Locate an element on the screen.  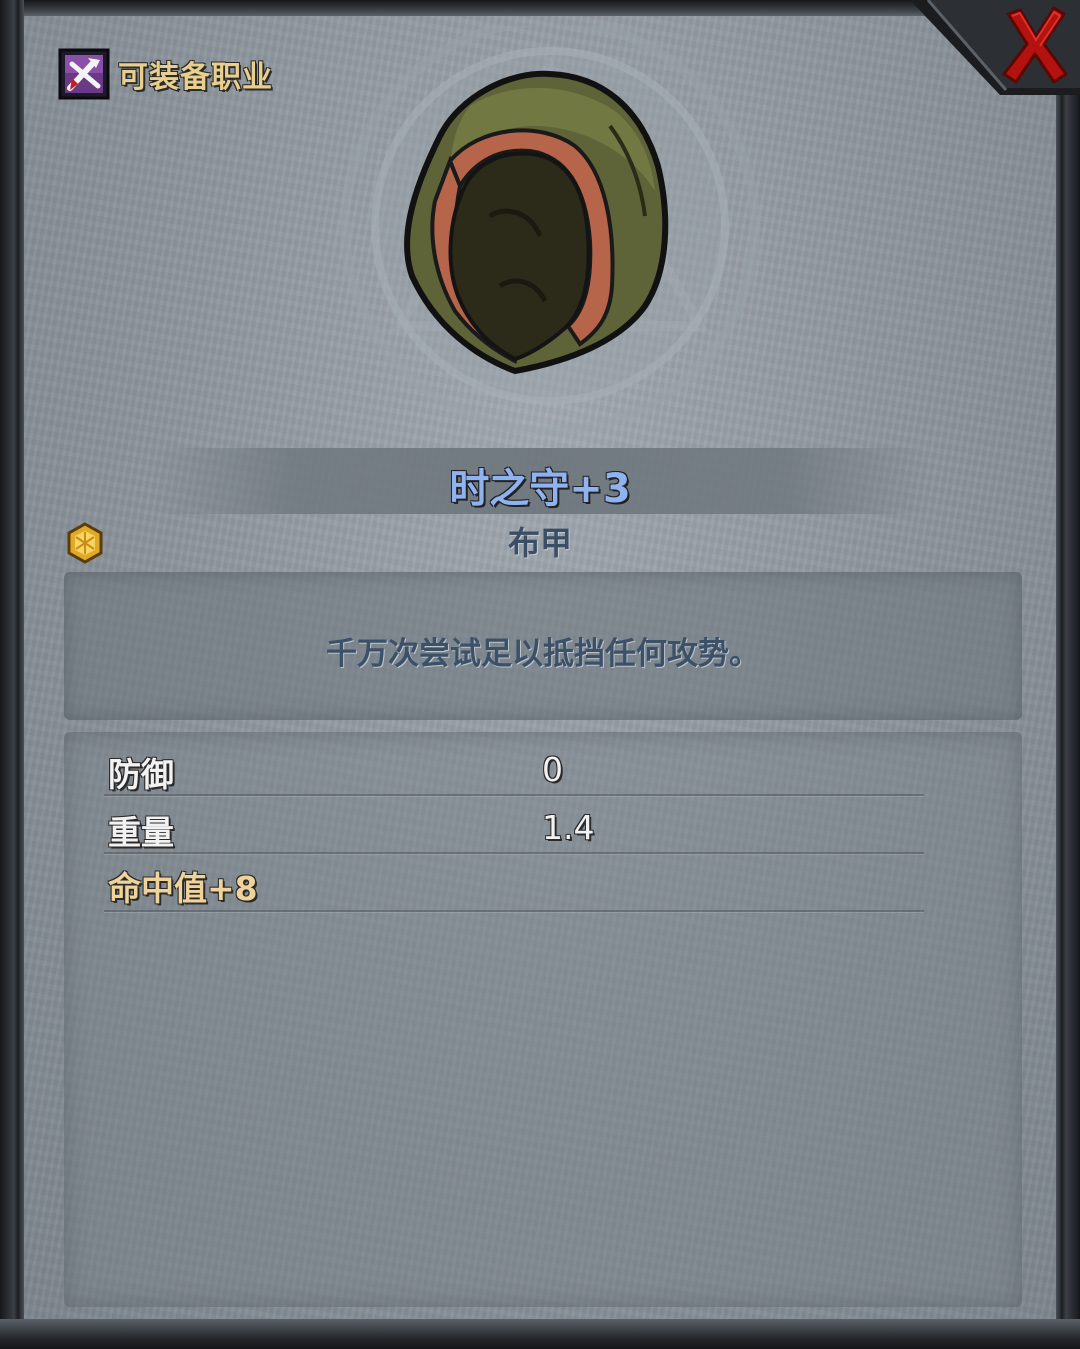
stat-row-weight: 重量 1.4 is located at coordinates (514, 825).